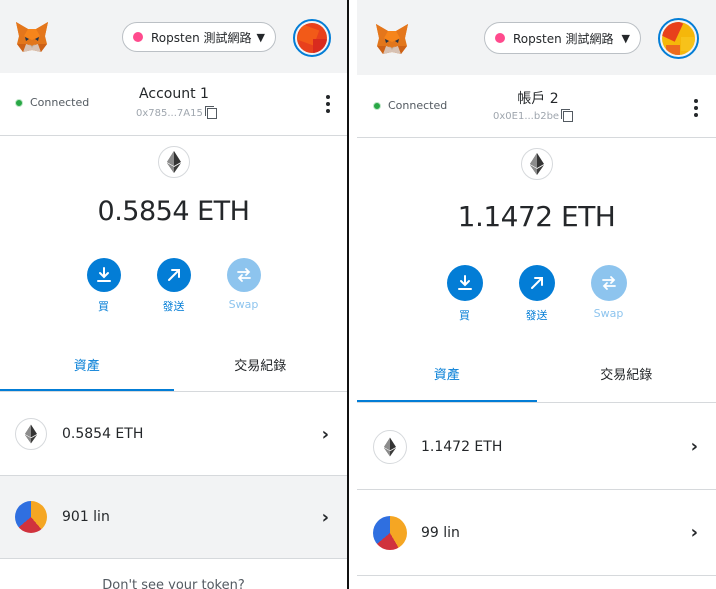  Describe the element at coordinates (86, 517) in the screenshot. I see `asset-label: 901 lin` at that location.